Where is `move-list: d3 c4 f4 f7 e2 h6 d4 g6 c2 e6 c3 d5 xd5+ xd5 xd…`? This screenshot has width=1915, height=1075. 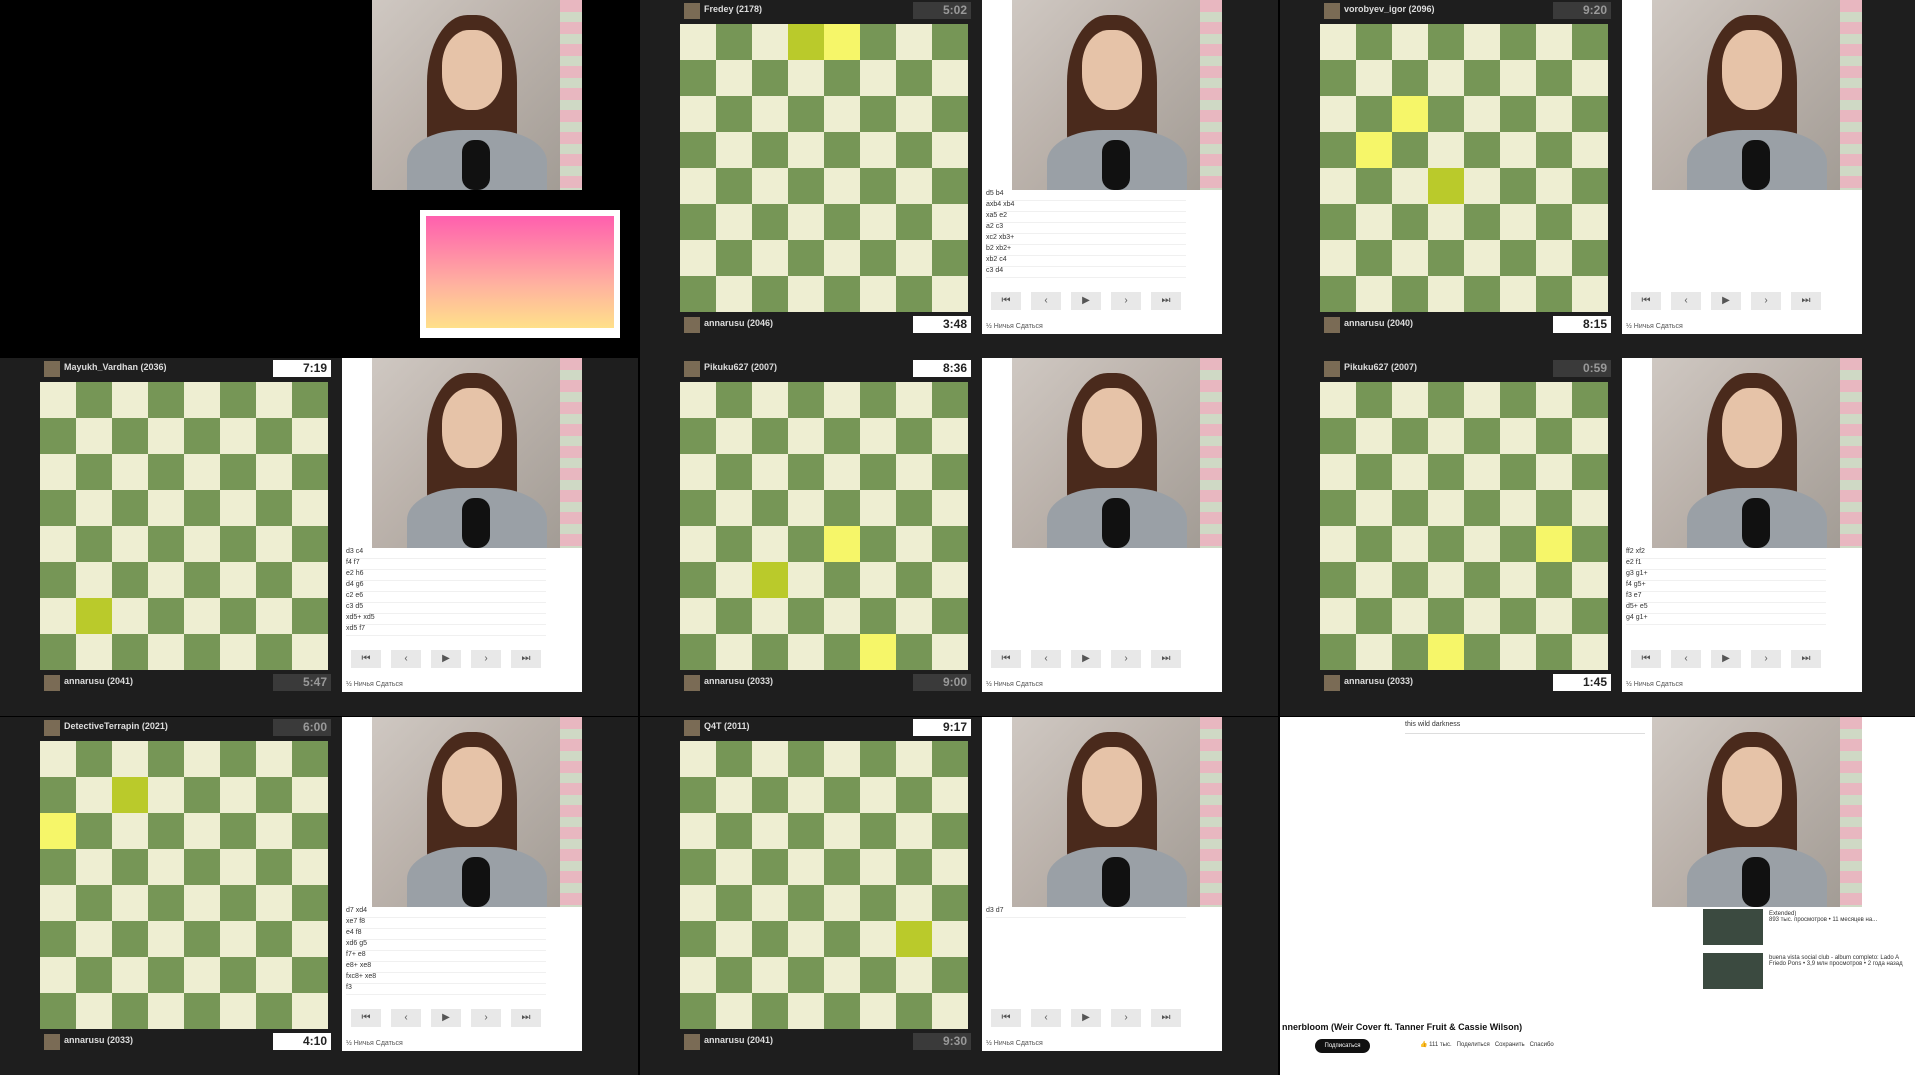 move-list: d3 c4 f4 f7 e2 h6 d4 g6 c2 e6 c3 d5 xd5+ xd5 xd… is located at coordinates (446, 592).